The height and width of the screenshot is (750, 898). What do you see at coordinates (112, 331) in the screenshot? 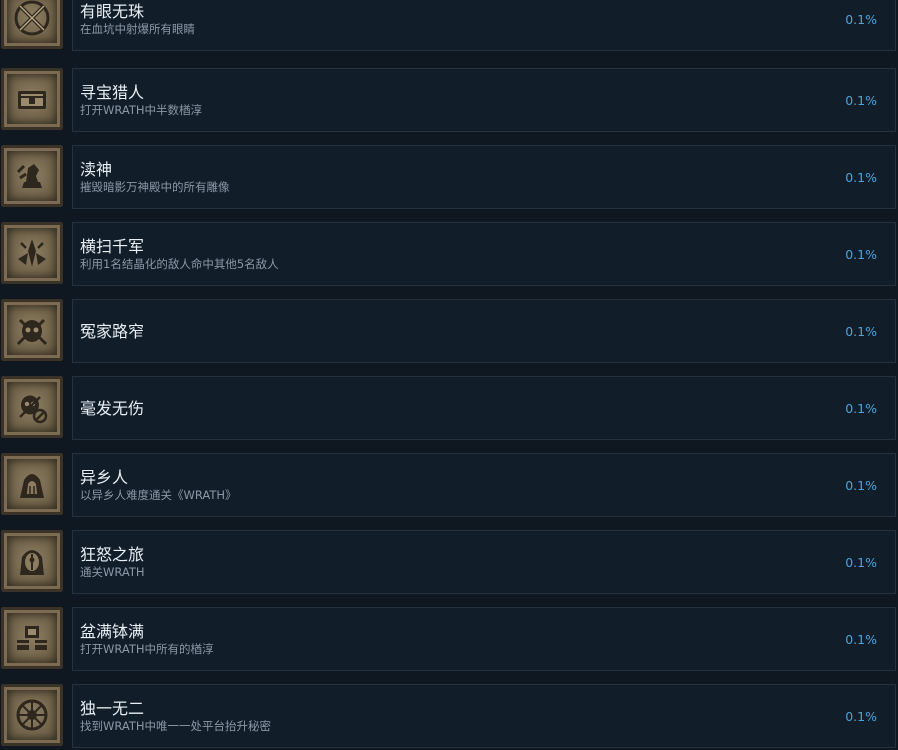
I see `achievement-title: 冤家路窄` at bounding box center [112, 331].